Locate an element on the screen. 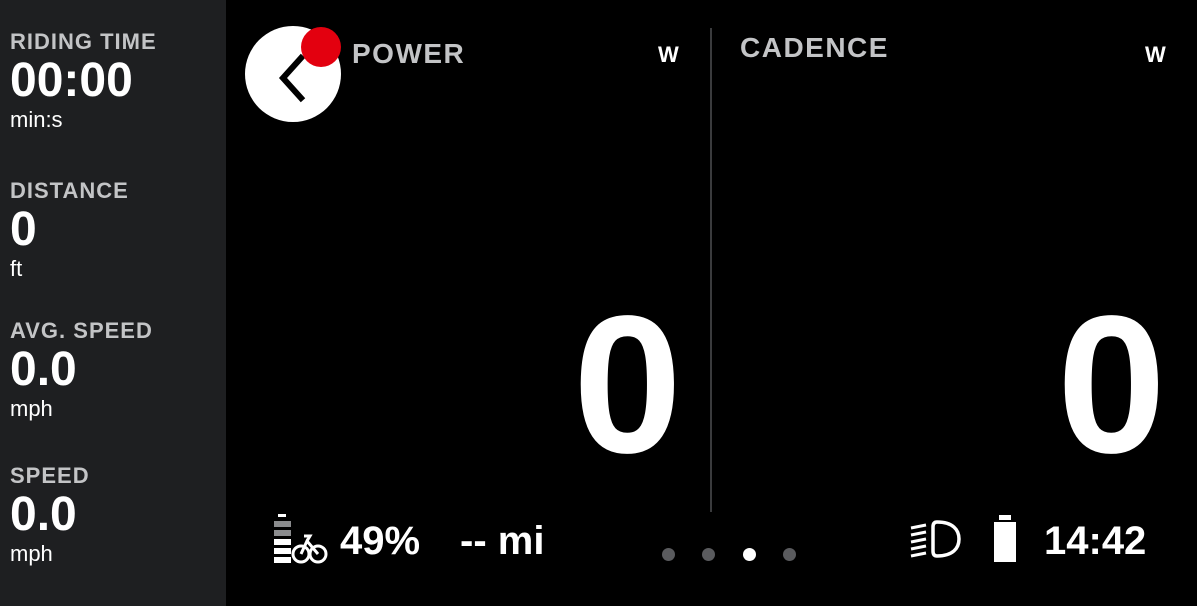  stat-speed: SPEED 0.0 mph is located at coordinates (50, 515).